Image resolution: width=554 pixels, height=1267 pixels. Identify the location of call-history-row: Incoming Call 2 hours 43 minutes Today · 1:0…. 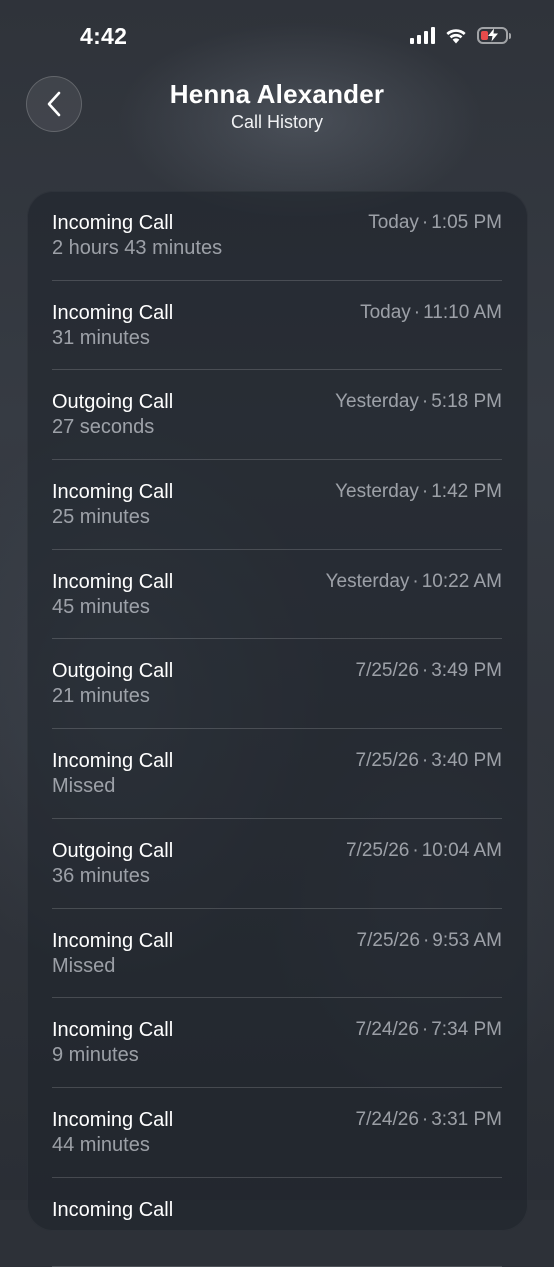
(277, 236).